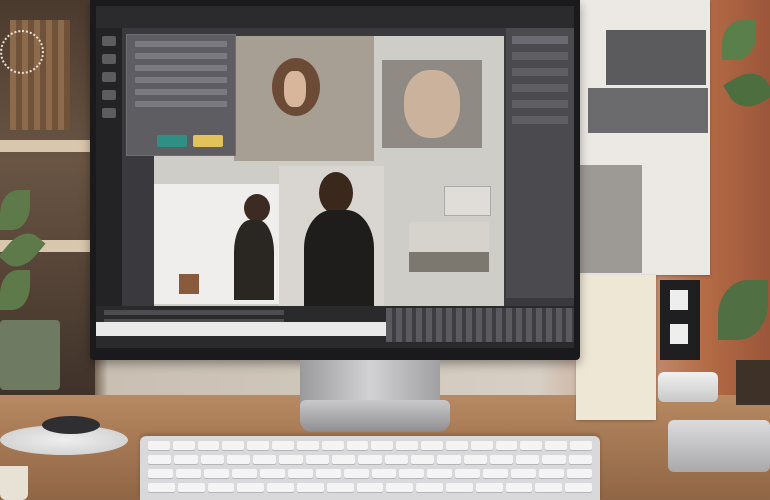 Image resolution: width=770 pixels, height=500 pixels. I want to click on dark-card, so click(680, 320).